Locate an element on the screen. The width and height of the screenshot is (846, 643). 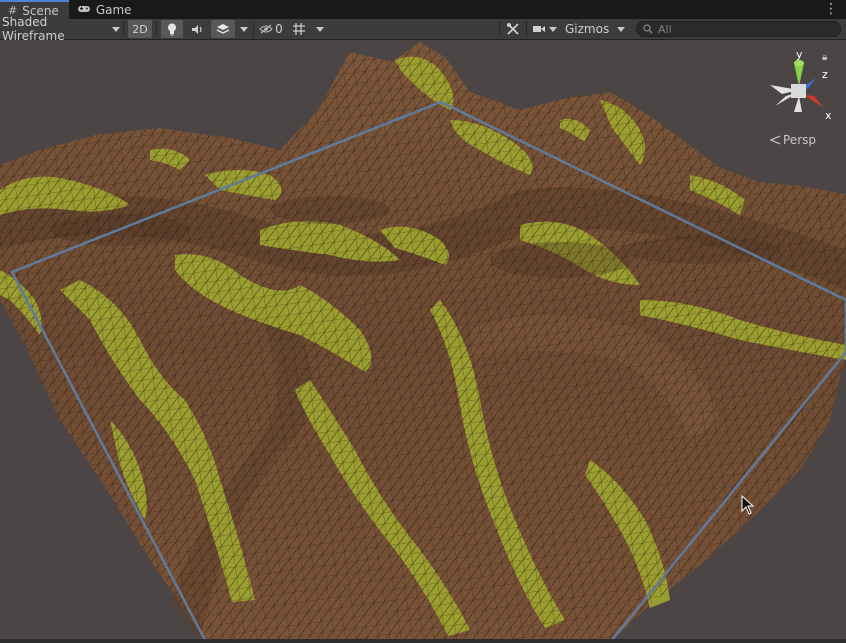
grid-toggle-button is located at coordinates (299, 29).